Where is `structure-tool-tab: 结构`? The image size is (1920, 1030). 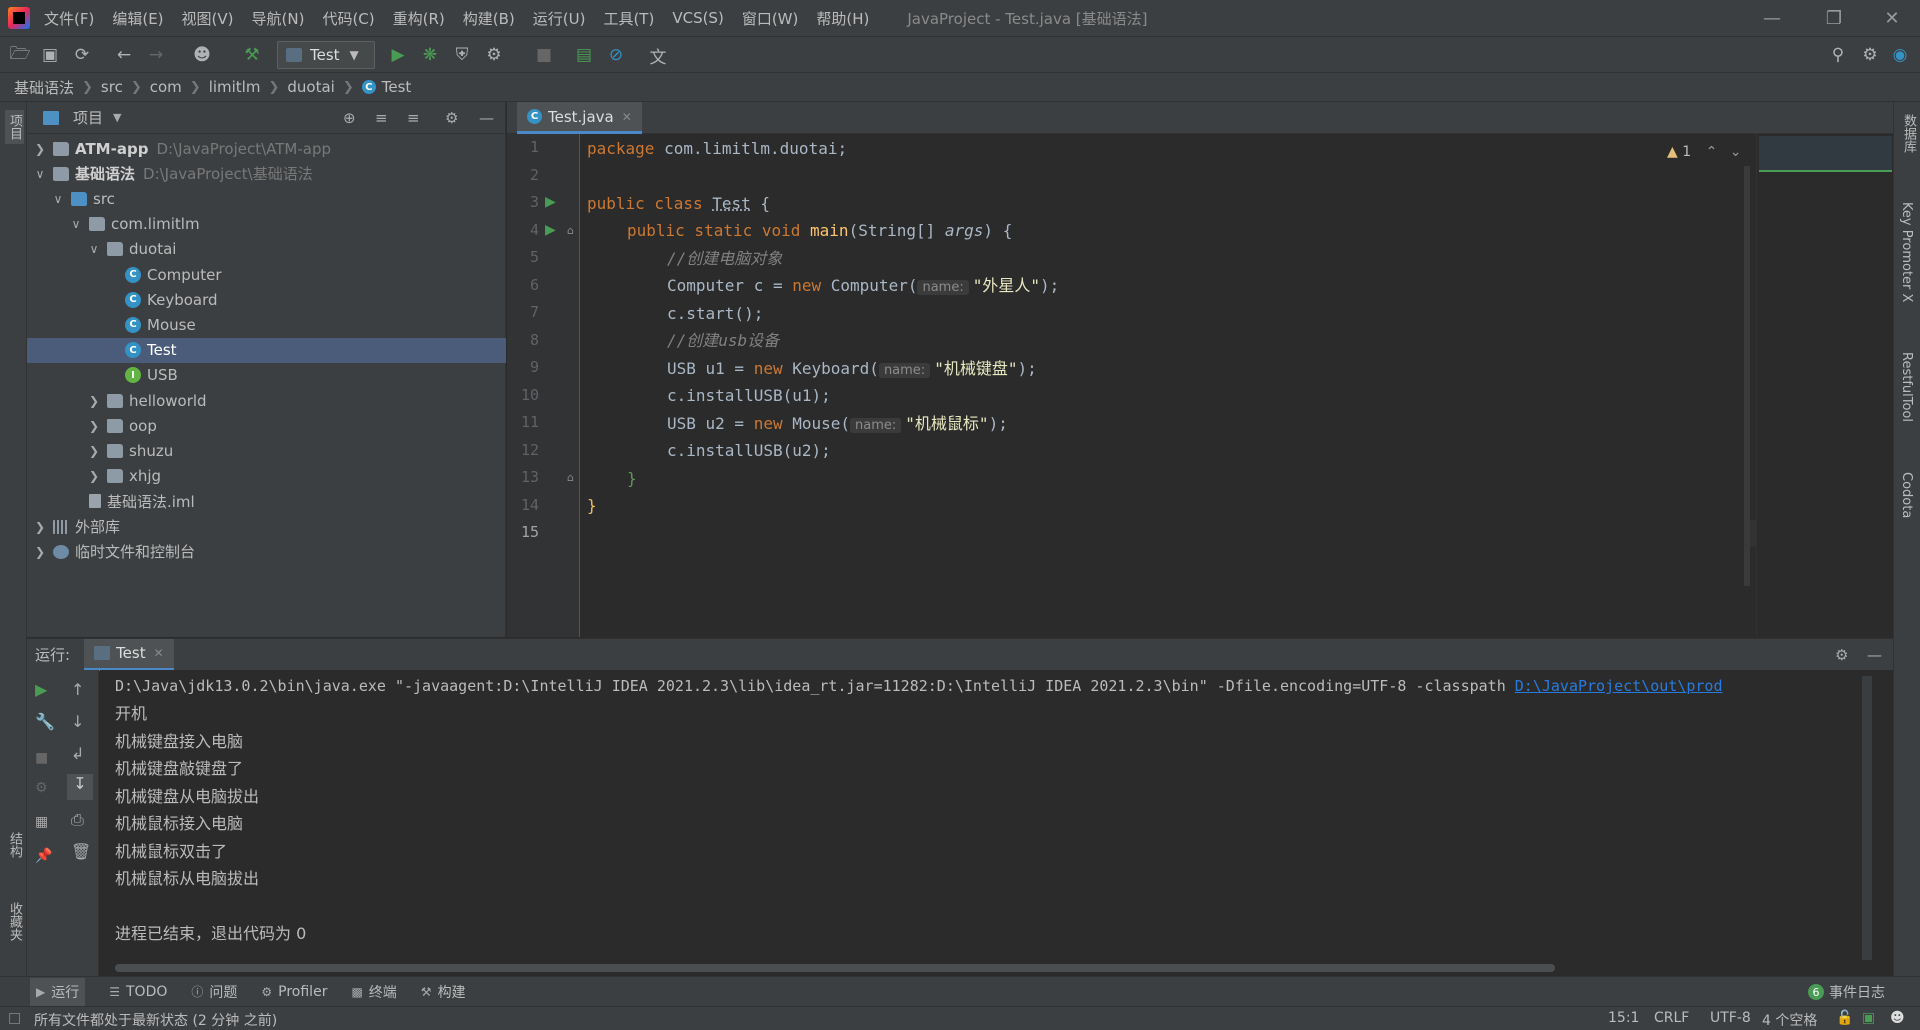 structure-tool-tab: 结构 is located at coordinates (14, 845).